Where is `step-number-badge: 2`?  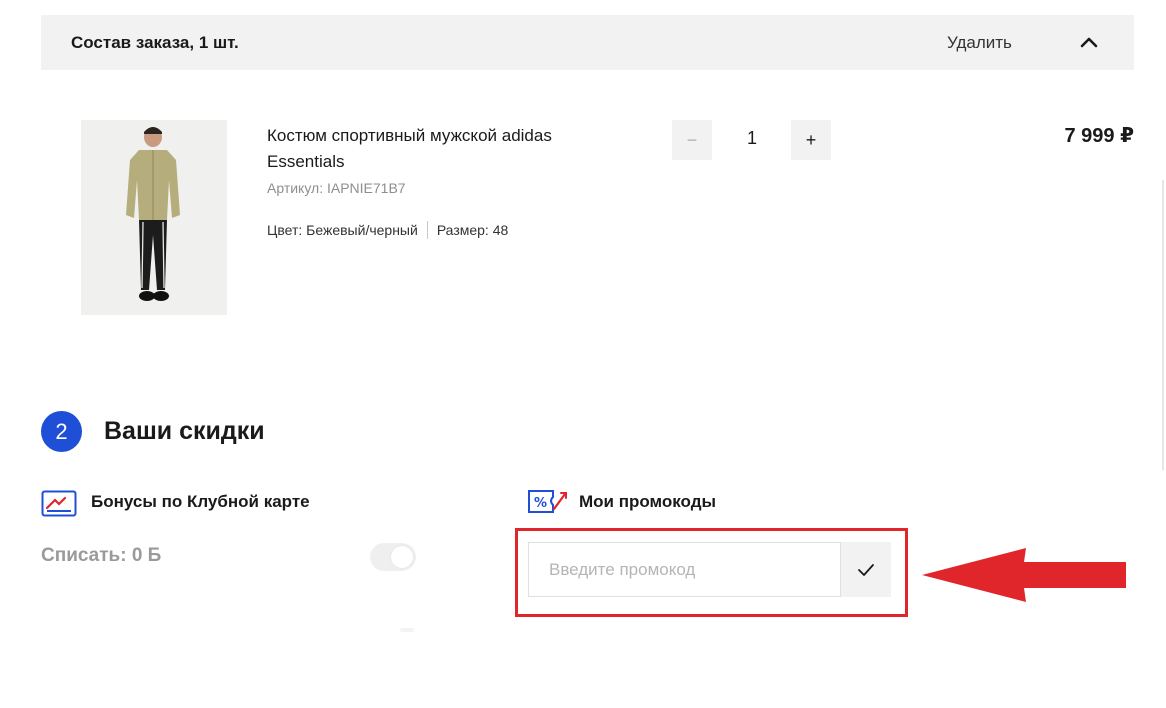 step-number-badge: 2 is located at coordinates (61, 431).